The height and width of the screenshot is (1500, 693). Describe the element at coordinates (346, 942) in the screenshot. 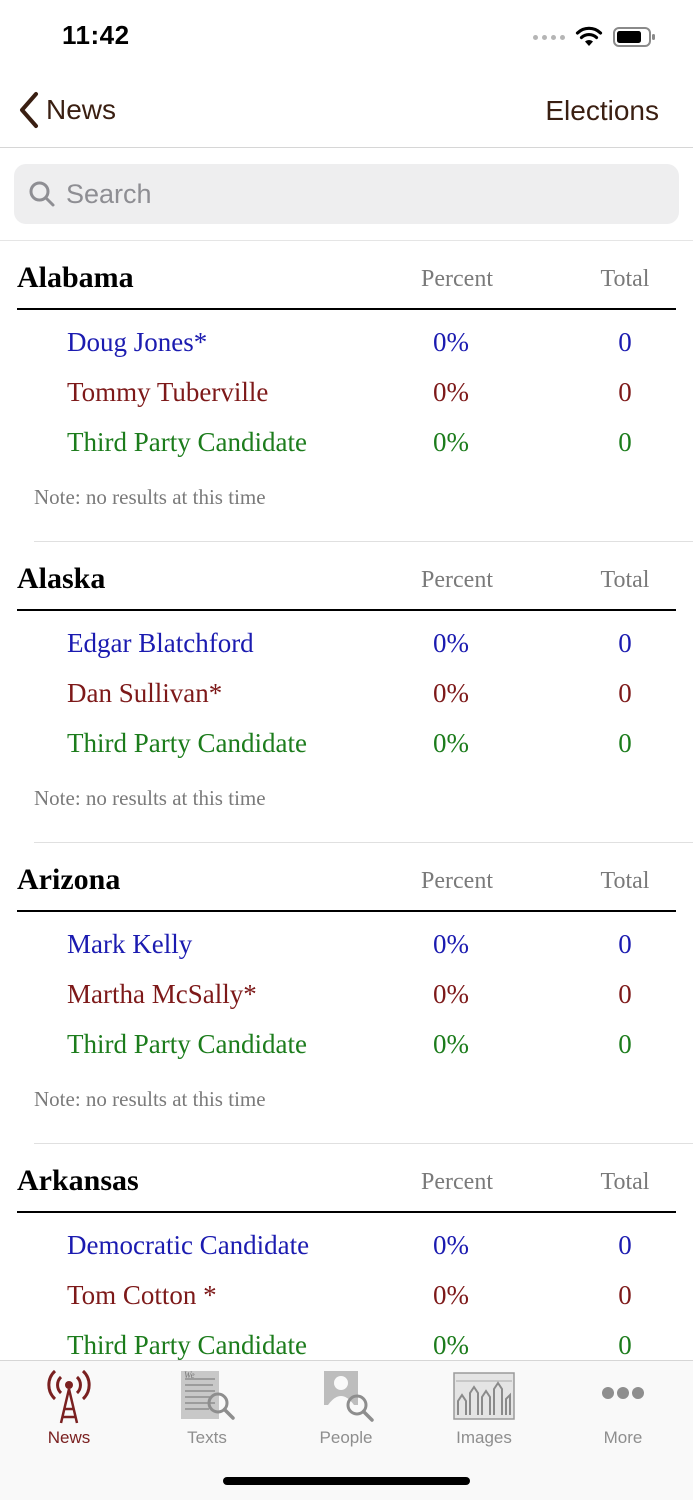

I see `candidate-row: Mark Kelly 0% 0` at that location.